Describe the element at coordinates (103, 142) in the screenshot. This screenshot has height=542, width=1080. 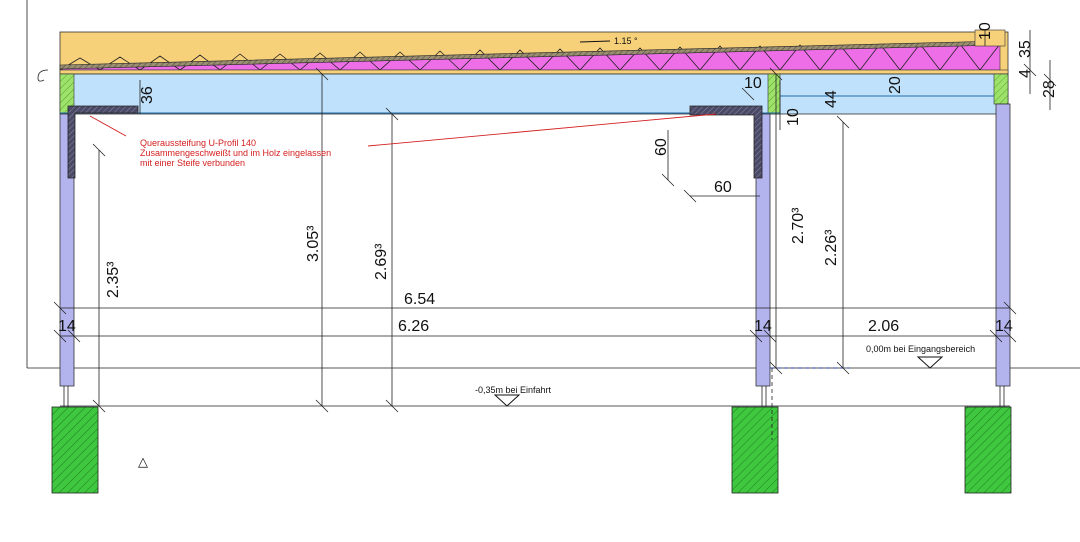
I see `u-profile-left` at that location.